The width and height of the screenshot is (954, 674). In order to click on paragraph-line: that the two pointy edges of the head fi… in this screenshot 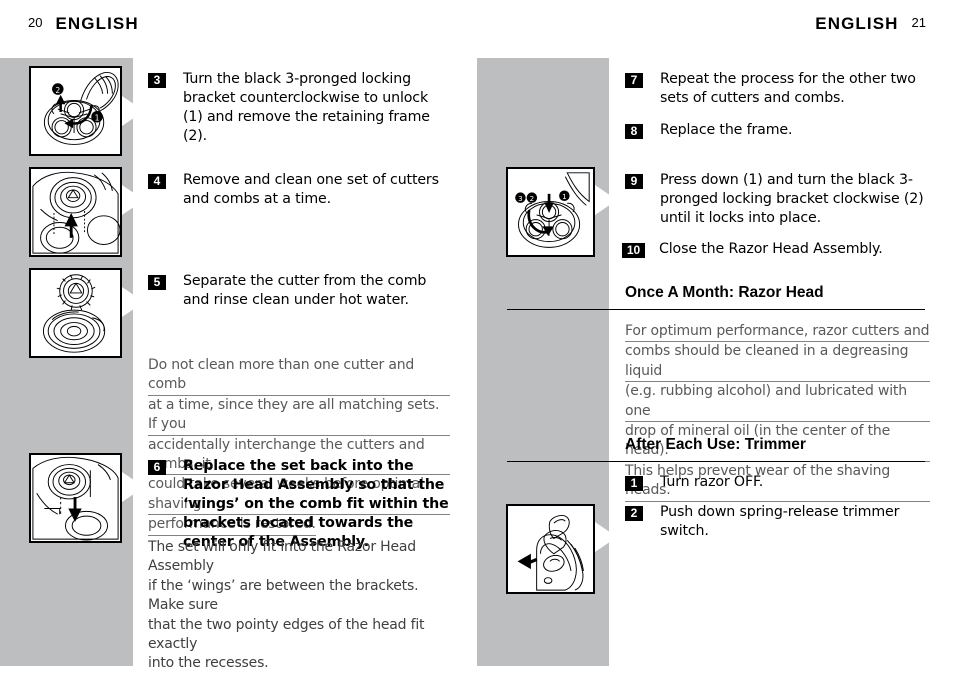, I will do `click(286, 634)`.